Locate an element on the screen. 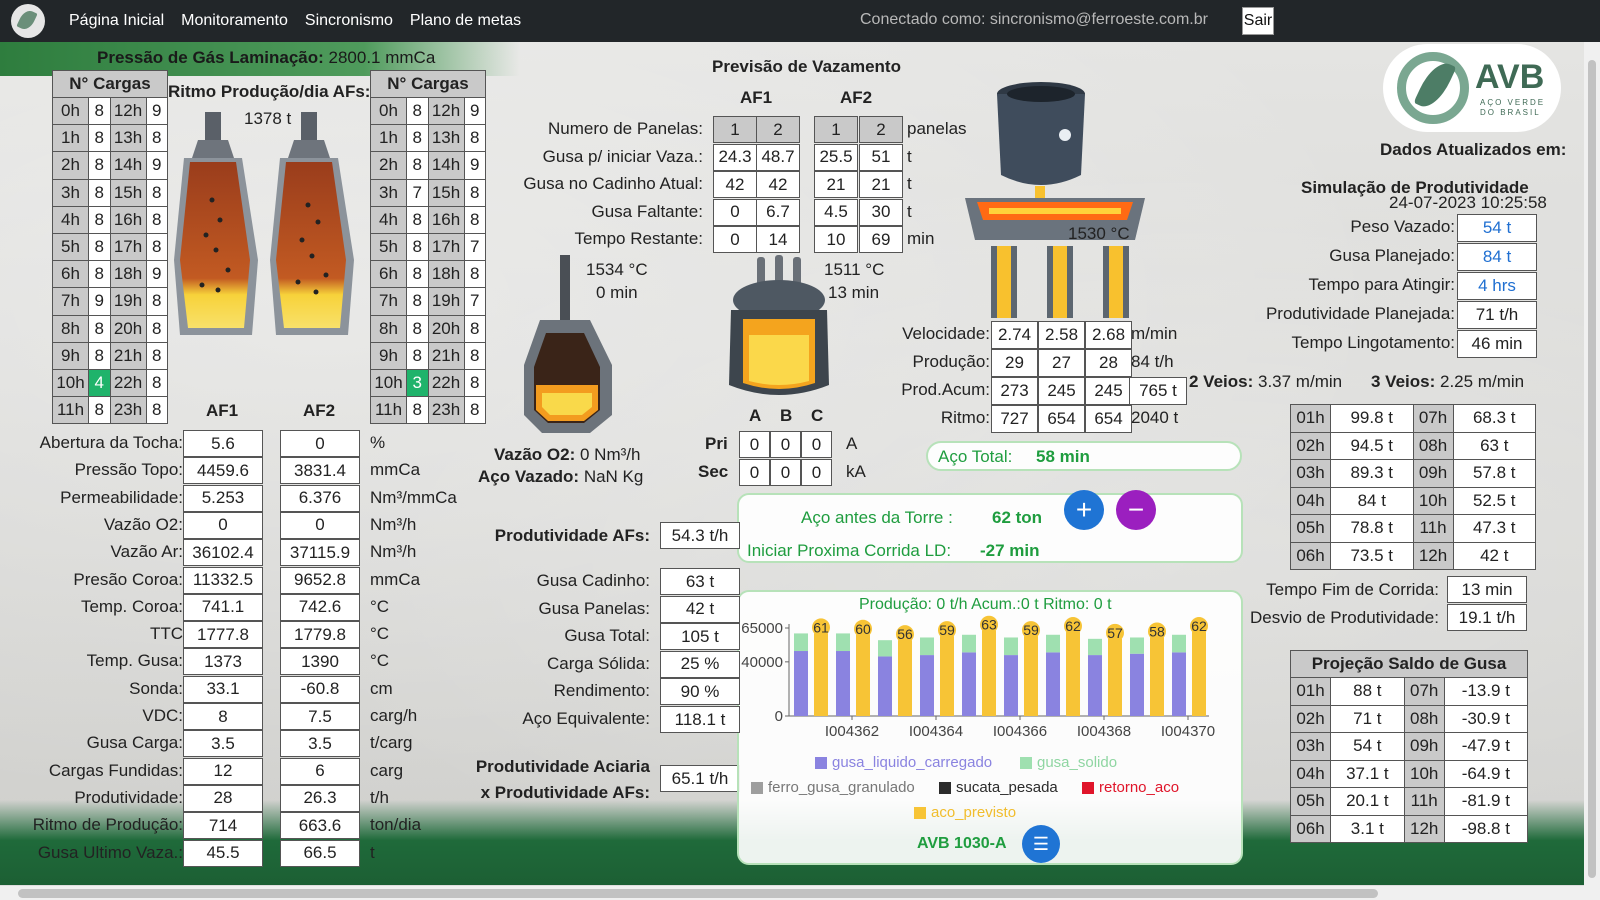 The height and width of the screenshot is (900, 1600). af2-value: 37115.9 is located at coordinates (320, 553).